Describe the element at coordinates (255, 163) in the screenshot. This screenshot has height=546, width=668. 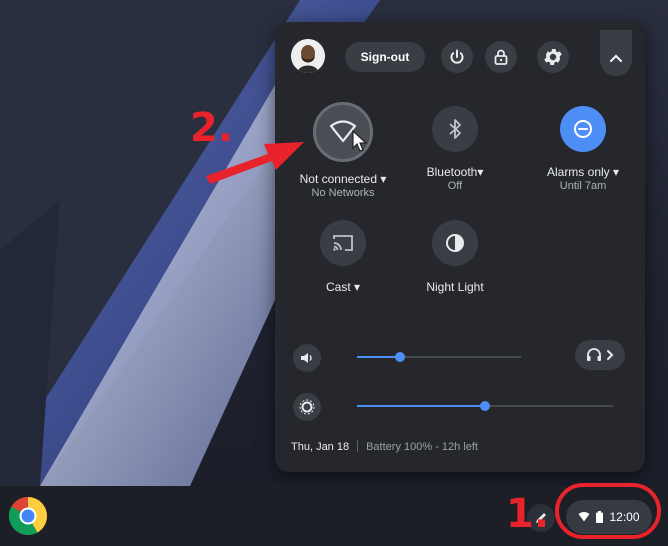
I see `annotation-arrow` at that location.